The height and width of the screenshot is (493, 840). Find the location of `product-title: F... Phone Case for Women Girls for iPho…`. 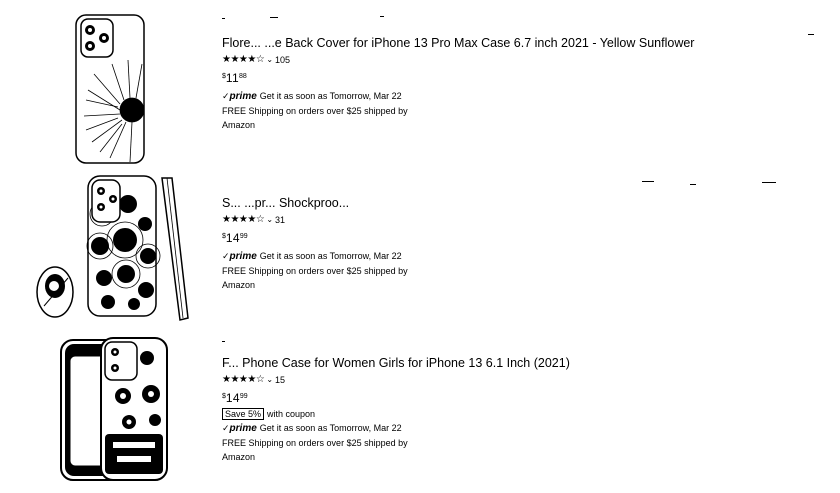

product-title: F... Phone Case for Women Girls for iPho… is located at coordinates (502, 363).